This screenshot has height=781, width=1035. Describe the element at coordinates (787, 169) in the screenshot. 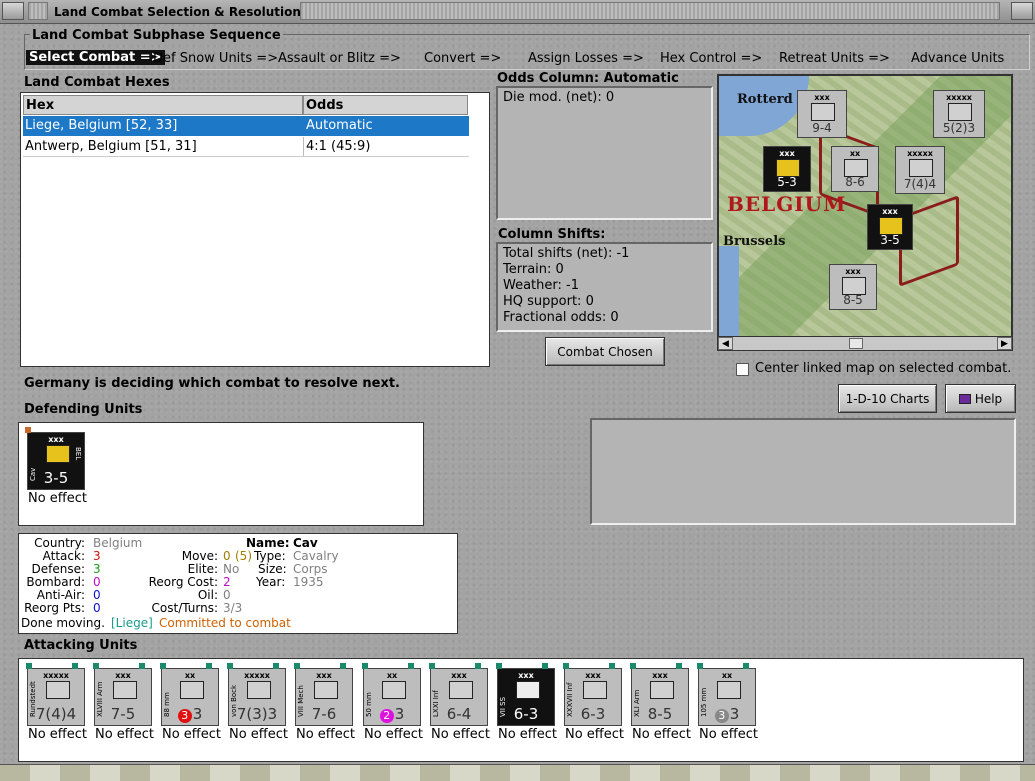

I see `map-unit-counter: xxx 5-3` at that location.